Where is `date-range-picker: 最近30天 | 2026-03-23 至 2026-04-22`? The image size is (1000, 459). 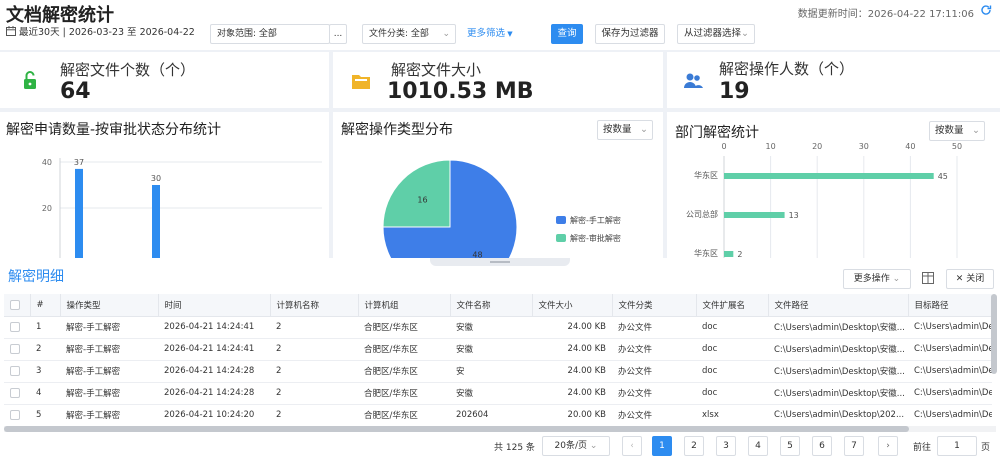
date-range-picker: 最近30天 | 2026-03-23 至 2026-04-22 is located at coordinates (100, 33).